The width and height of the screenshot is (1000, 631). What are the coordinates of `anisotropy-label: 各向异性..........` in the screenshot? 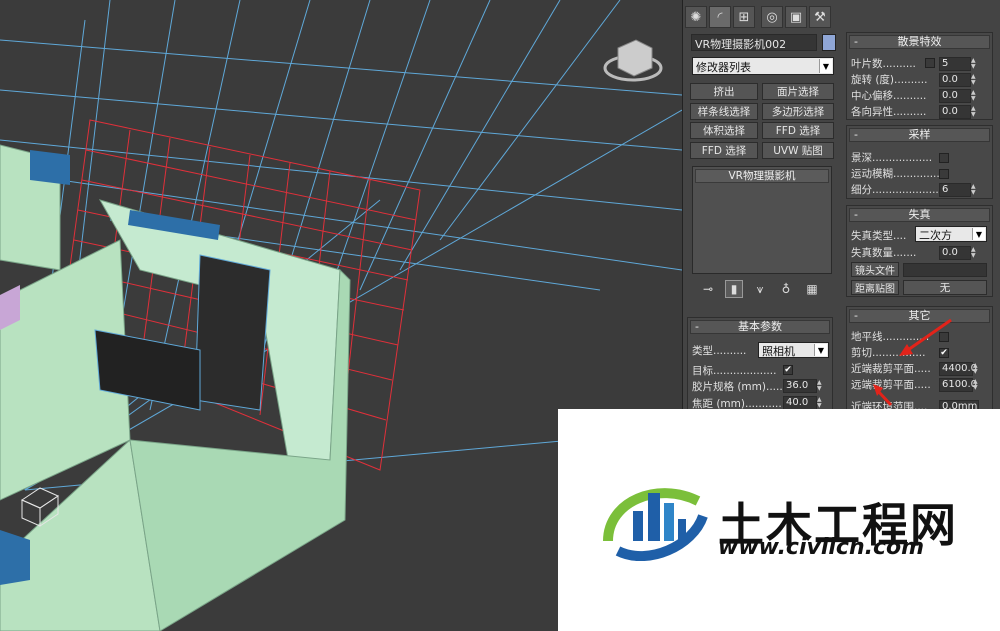 It's located at (889, 112).